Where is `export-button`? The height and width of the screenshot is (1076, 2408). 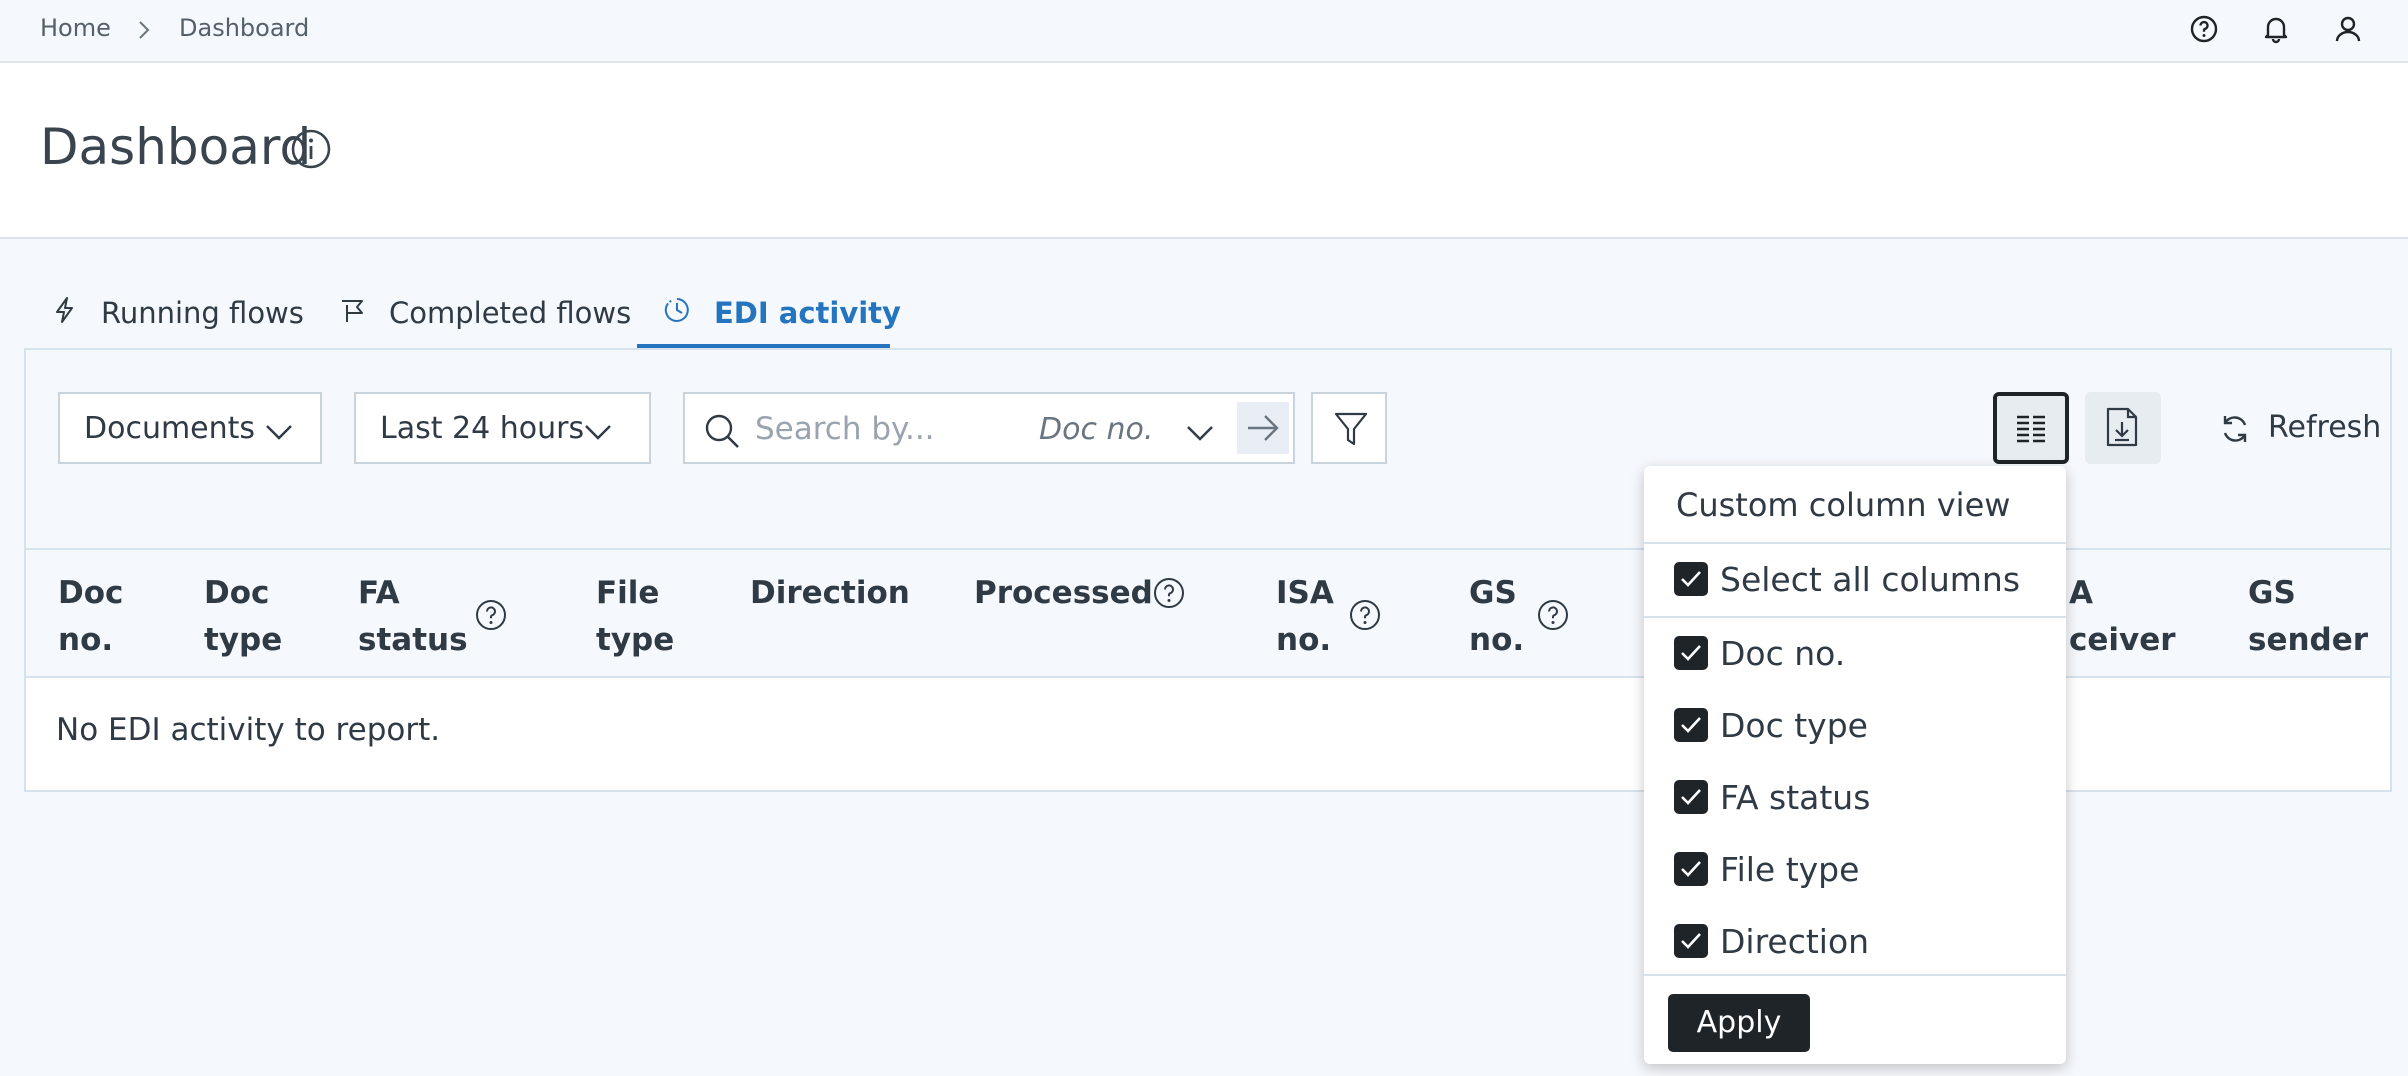
export-button is located at coordinates (2123, 428).